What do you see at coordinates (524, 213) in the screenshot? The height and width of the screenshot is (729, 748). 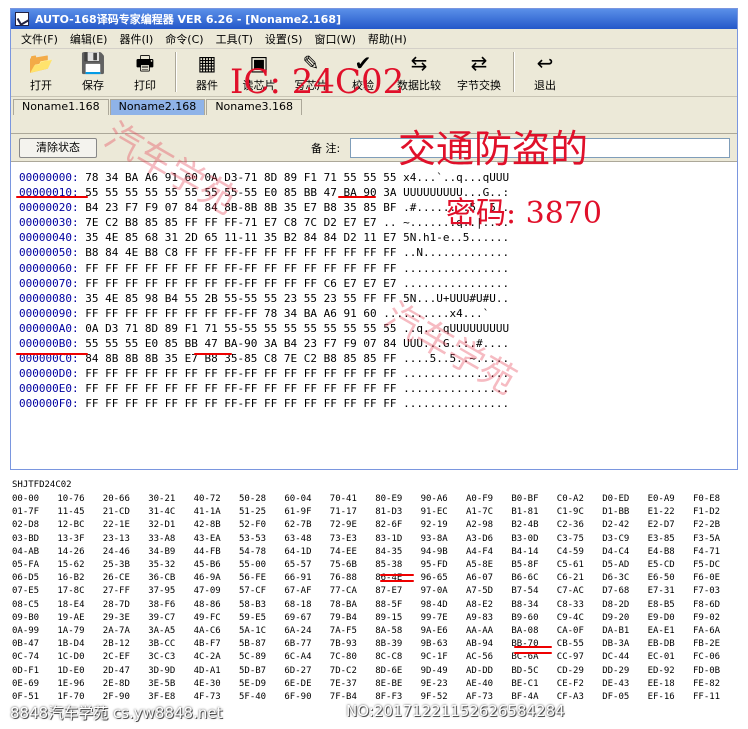 I see `pin-annotation: 密码: 3870` at bounding box center [524, 213].